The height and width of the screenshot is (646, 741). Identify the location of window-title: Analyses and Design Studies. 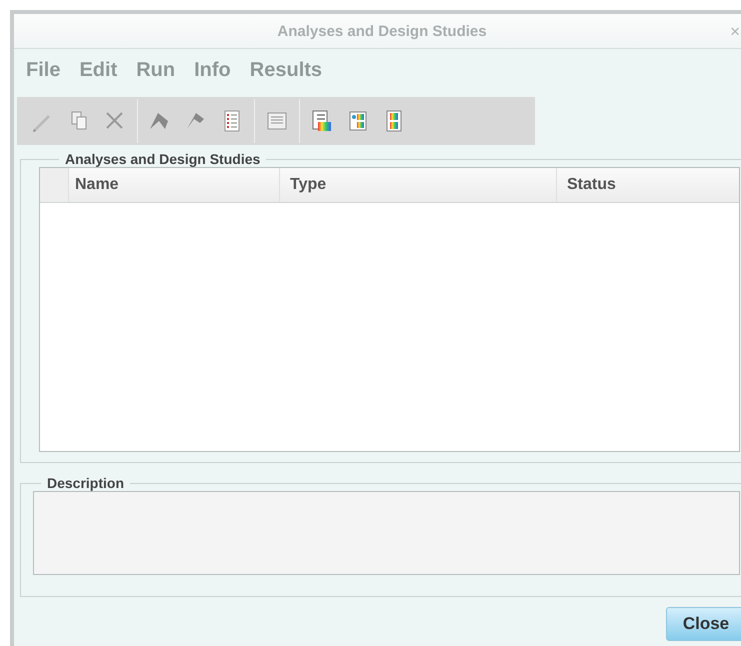
(382, 31).